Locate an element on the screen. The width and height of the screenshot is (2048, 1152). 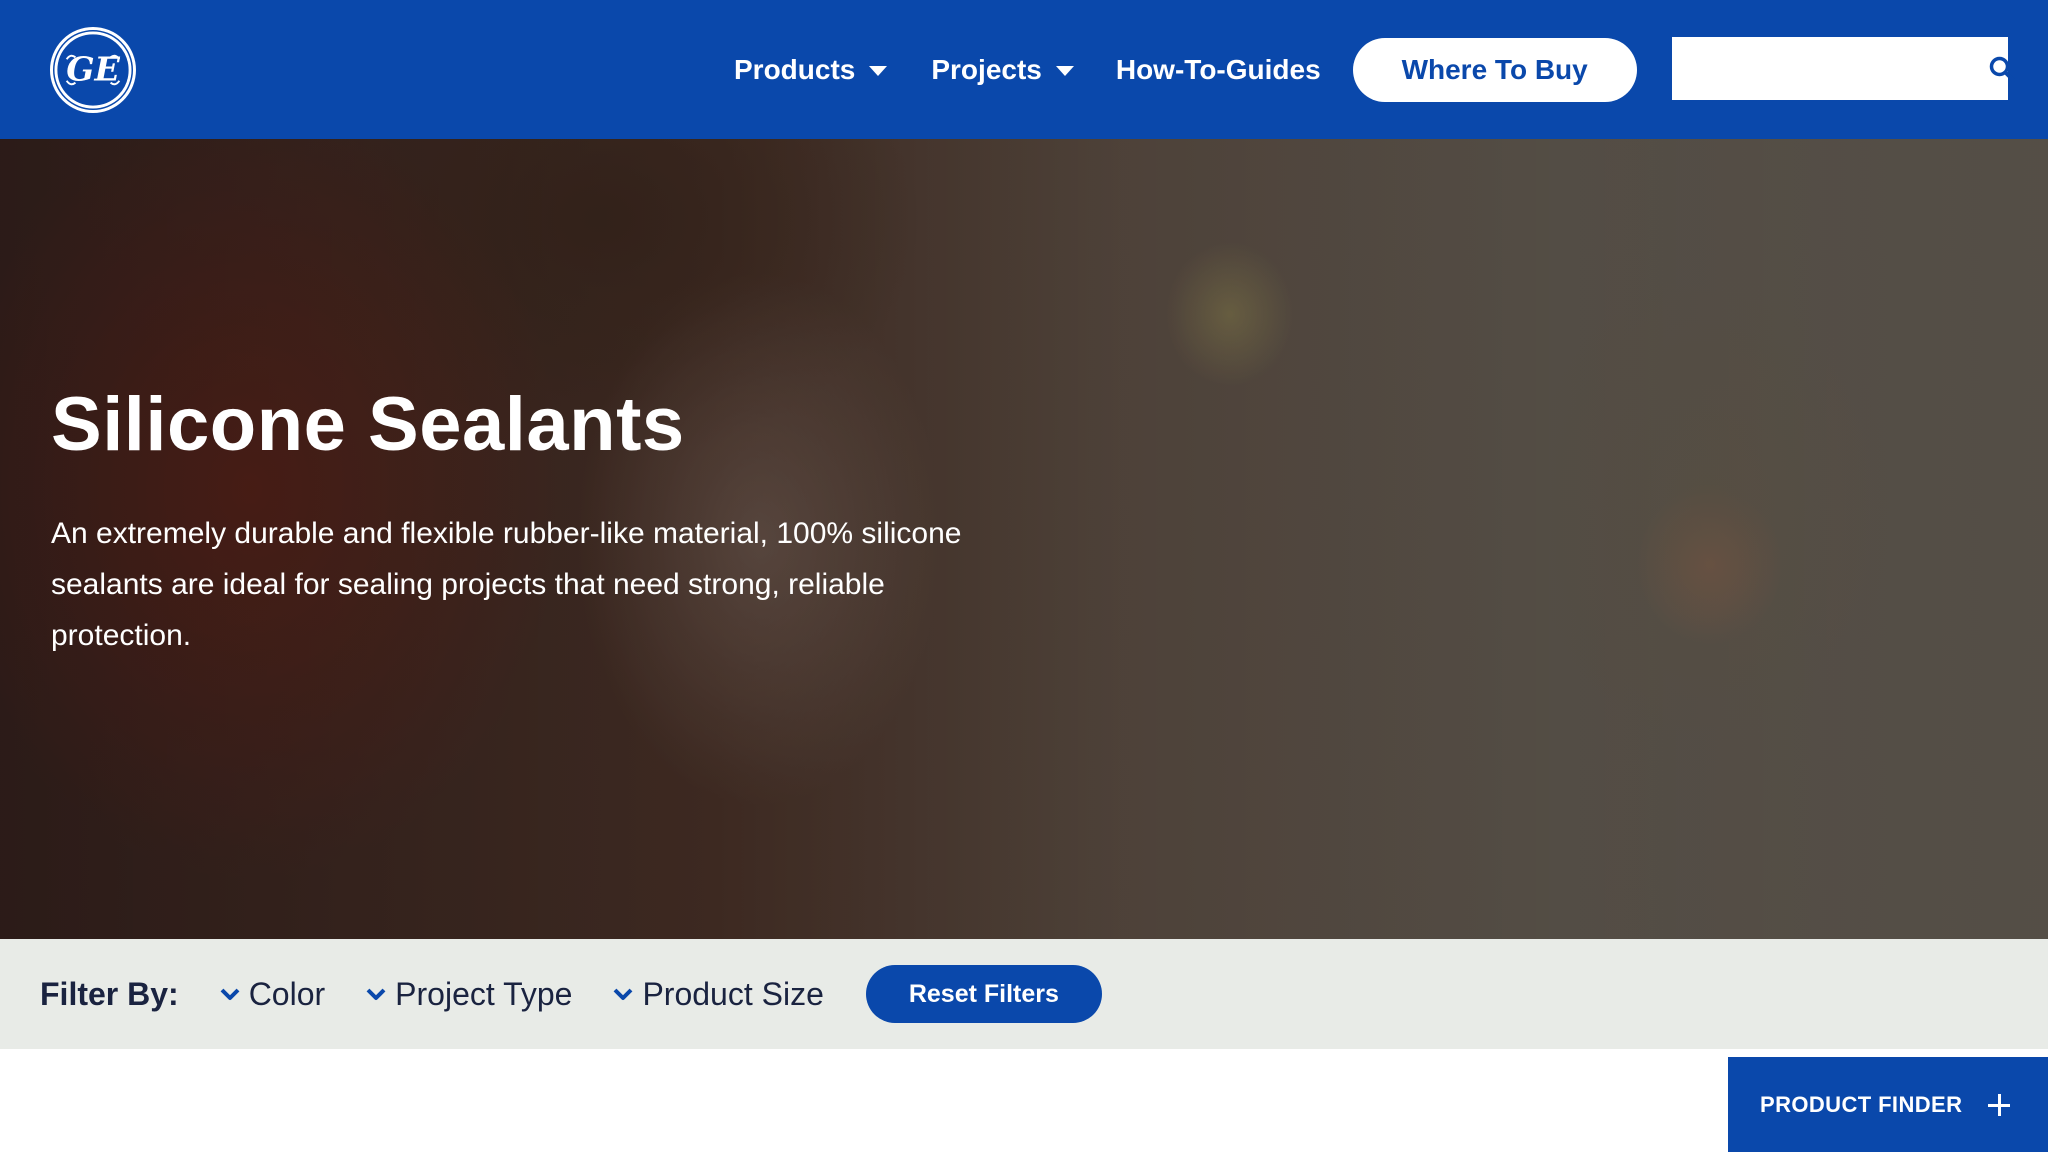
plus-icon is located at coordinates (1999, 1104).